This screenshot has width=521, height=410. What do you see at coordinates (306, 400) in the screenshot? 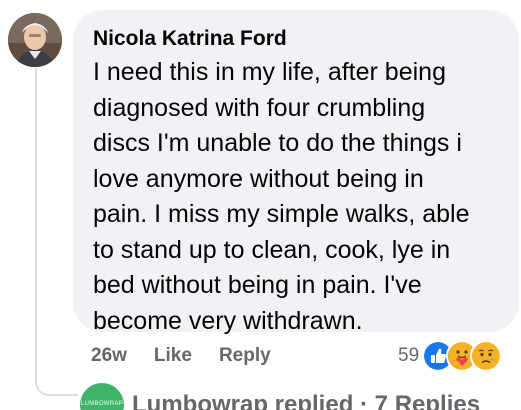
I see `replies-summary-text: Lumbowrap replied · 7 Replies` at bounding box center [306, 400].